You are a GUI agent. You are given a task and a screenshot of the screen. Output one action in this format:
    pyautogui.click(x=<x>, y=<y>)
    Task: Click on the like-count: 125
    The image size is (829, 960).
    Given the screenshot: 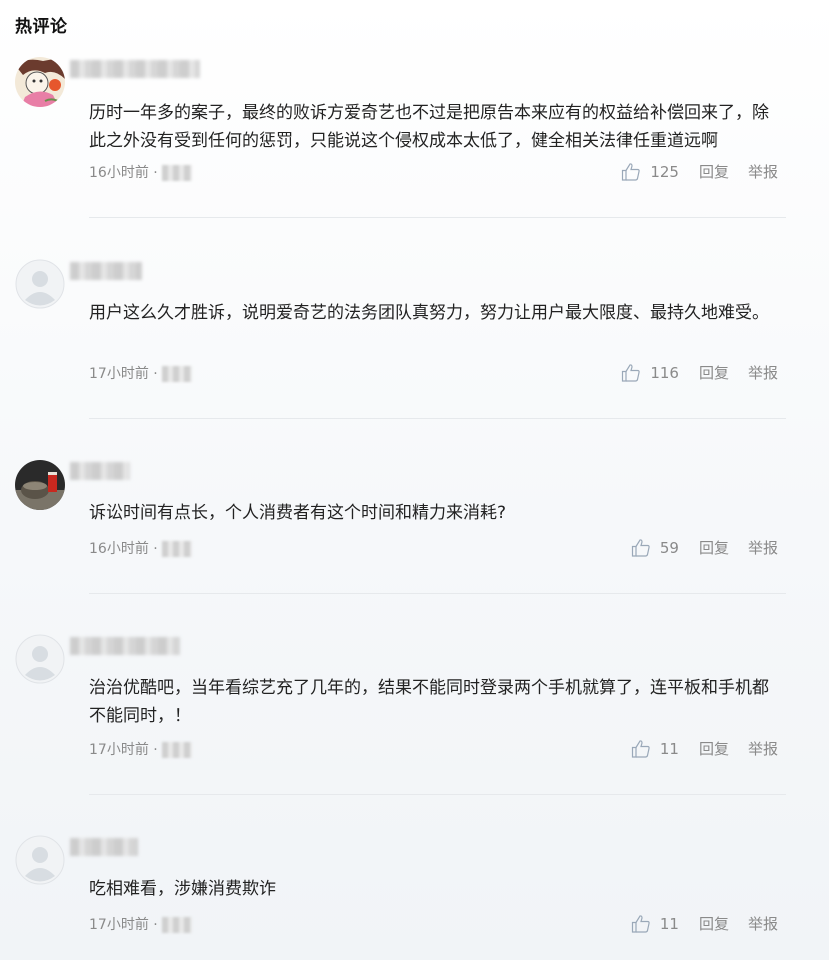 What is the action you would take?
    pyautogui.click(x=664, y=171)
    